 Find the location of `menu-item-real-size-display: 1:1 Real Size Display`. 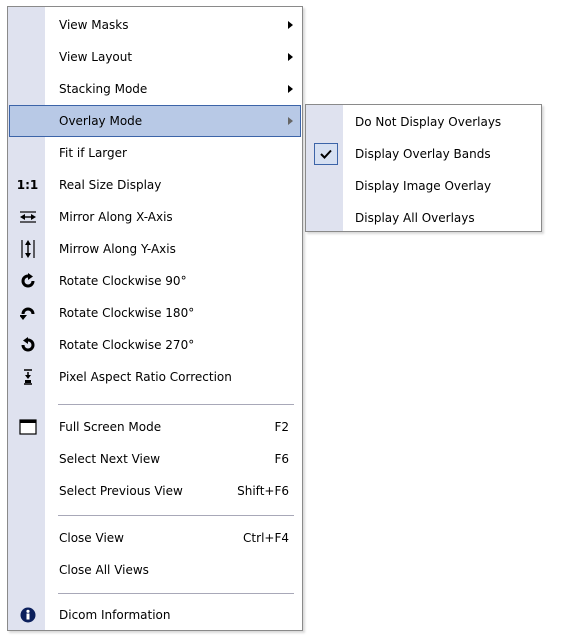

menu-item-real-size-display: 1:1 Real Size Display is located at coordinates (155, 185).